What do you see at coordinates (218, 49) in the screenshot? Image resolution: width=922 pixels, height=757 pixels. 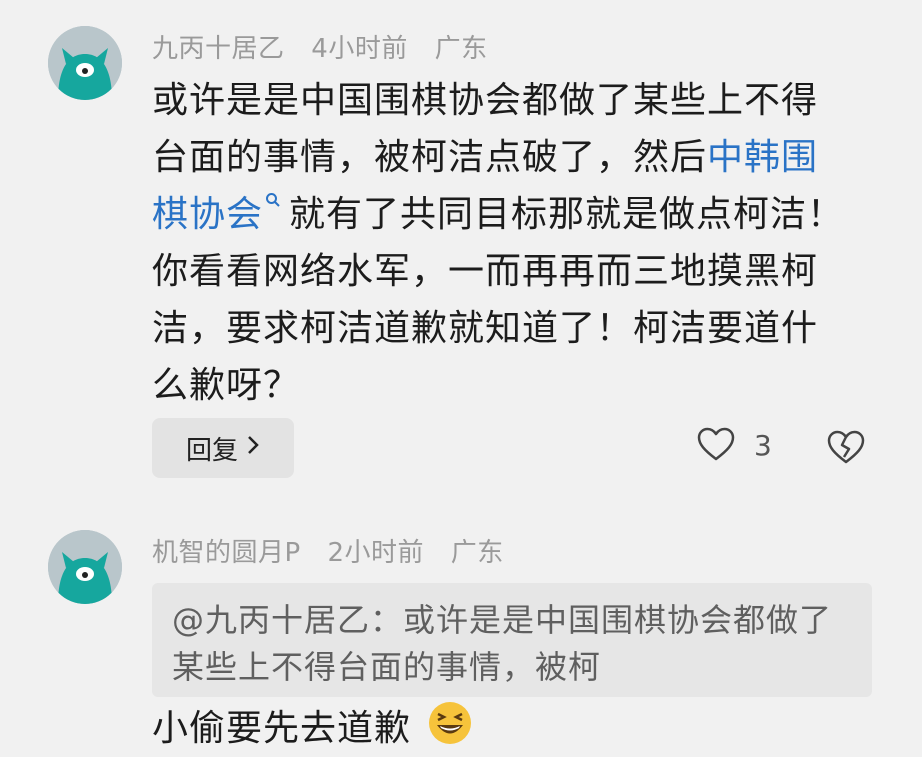 I see `author-name: 九丙十居乙` at bounding box center [218, 49].